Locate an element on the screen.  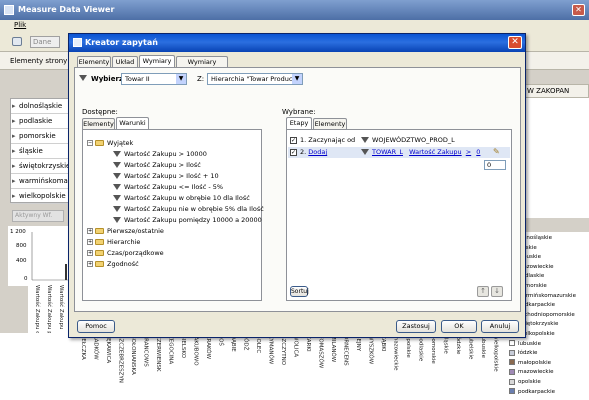
ok-button: OK is located at coordinates (459, 326).